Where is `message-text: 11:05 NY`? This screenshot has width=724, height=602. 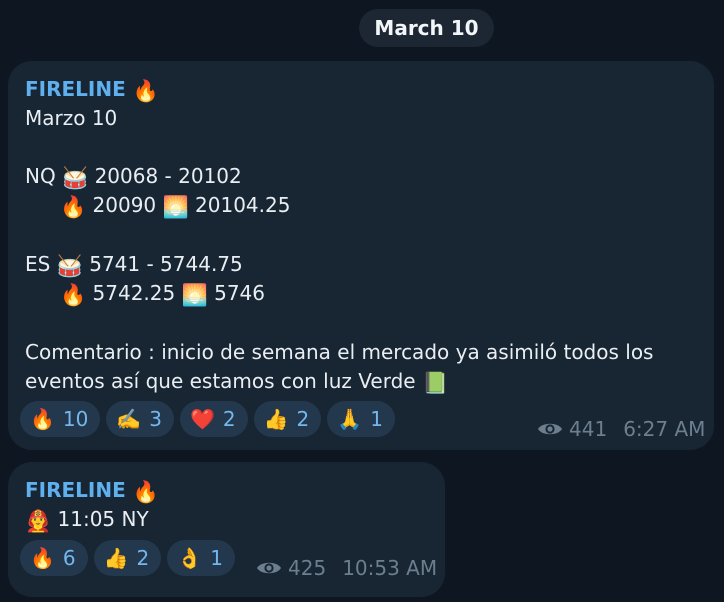 message-text: 11:05 NY is located at coordinates (103, 519).